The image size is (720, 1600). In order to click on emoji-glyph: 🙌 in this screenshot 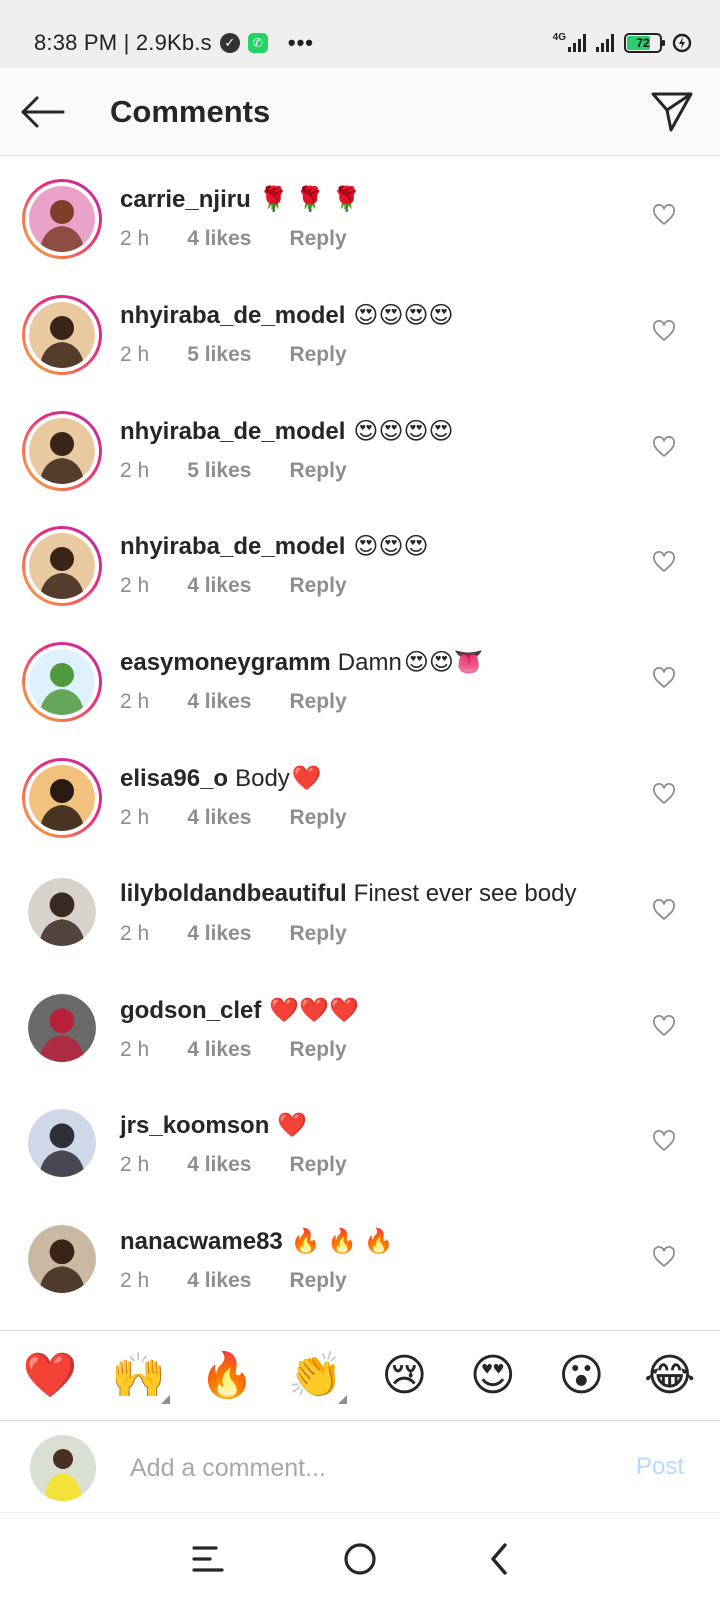, I will do `click(139, 1375)`.